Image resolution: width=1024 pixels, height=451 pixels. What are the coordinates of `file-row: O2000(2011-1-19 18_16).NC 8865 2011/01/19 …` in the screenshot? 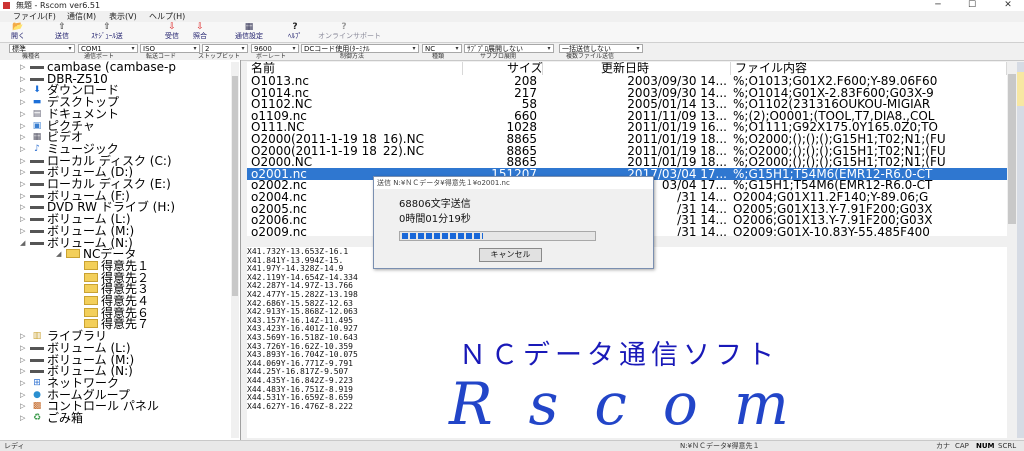 It's located at (627, 139).